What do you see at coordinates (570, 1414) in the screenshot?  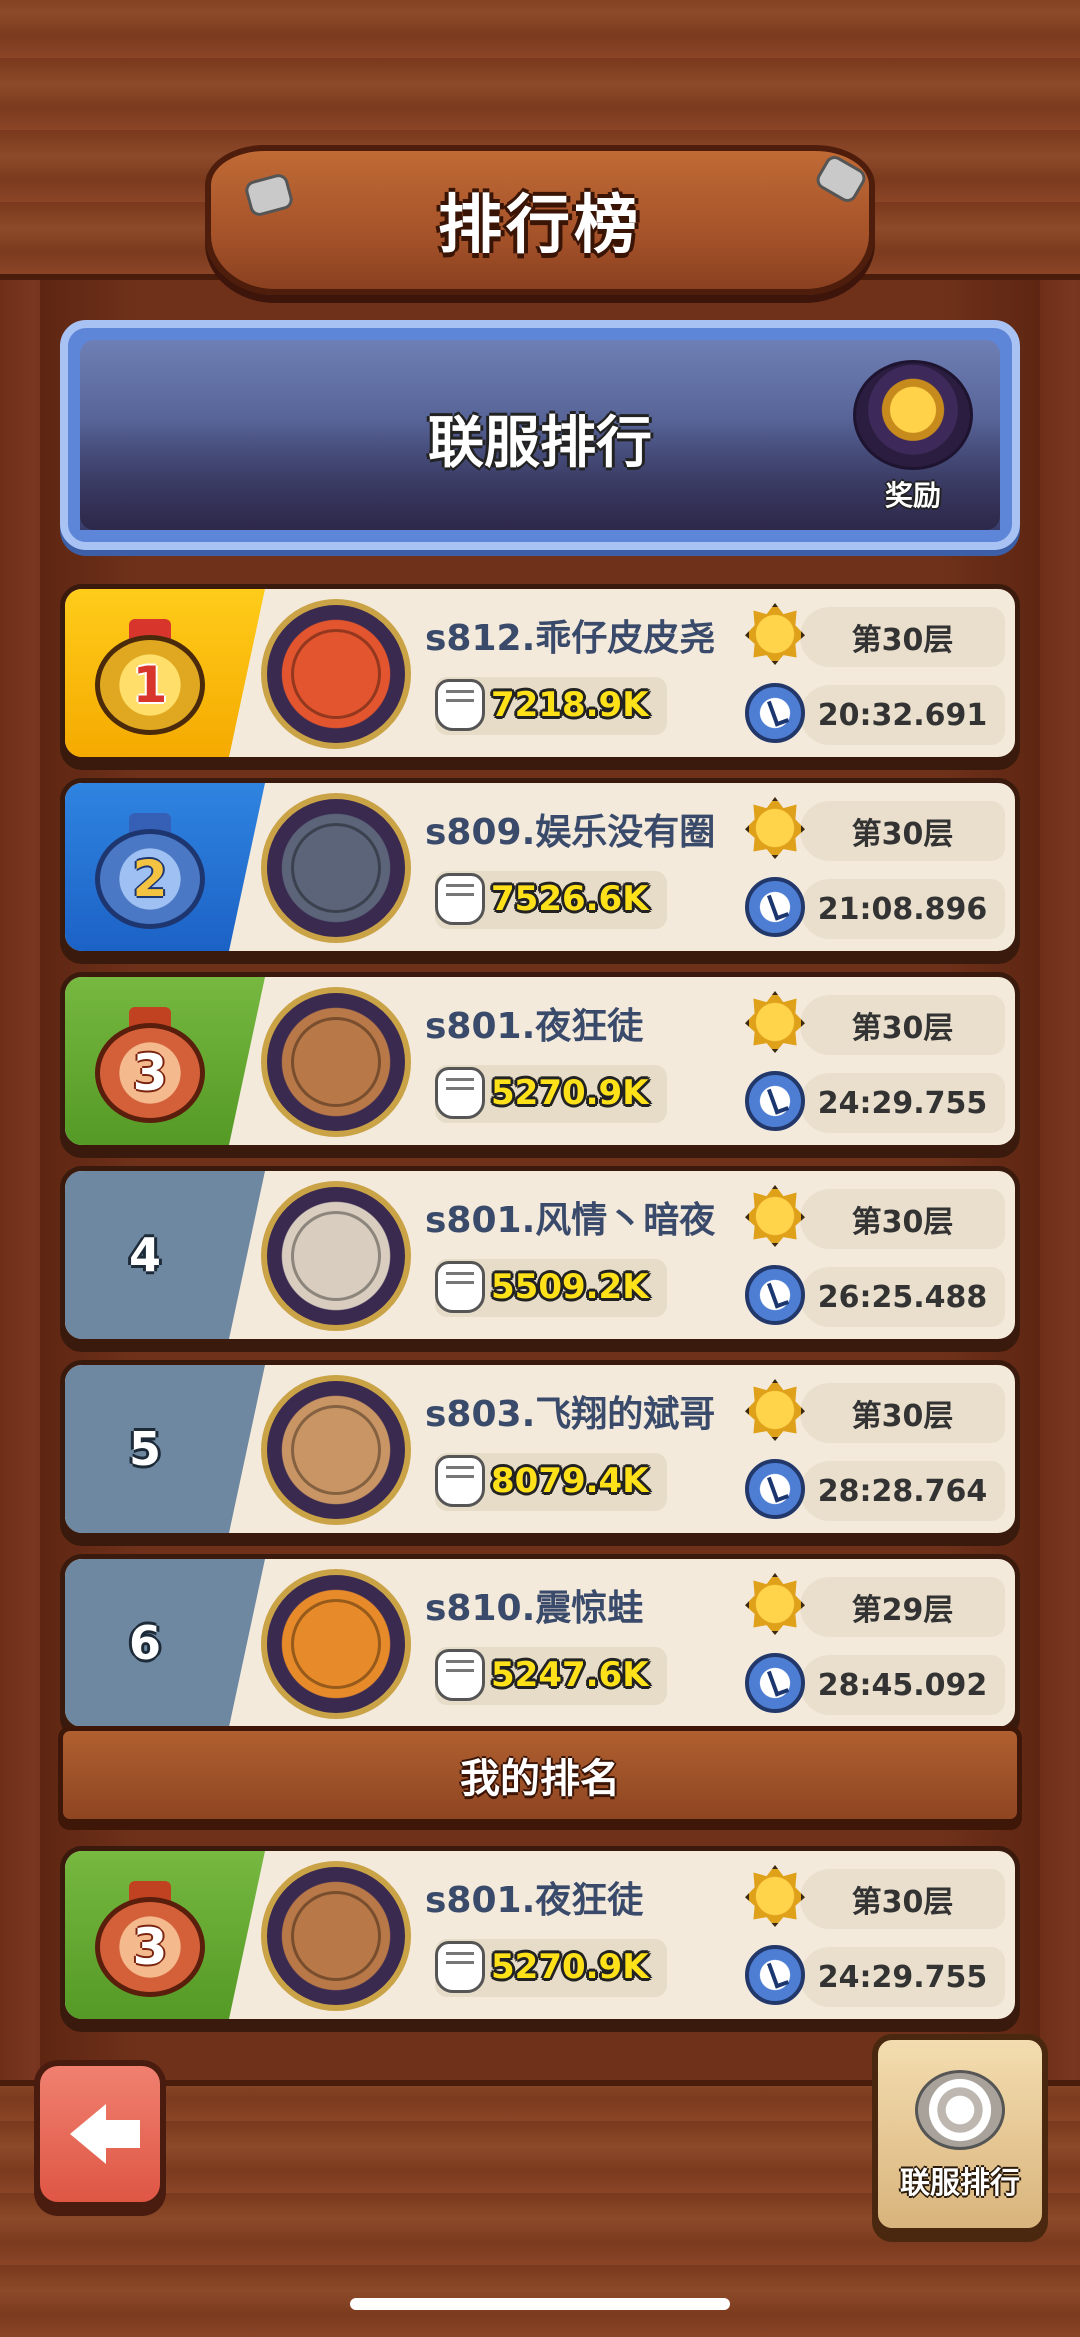 I see `player-name: s803.飞翔的斌哥` at bounding box center [570, 1414].